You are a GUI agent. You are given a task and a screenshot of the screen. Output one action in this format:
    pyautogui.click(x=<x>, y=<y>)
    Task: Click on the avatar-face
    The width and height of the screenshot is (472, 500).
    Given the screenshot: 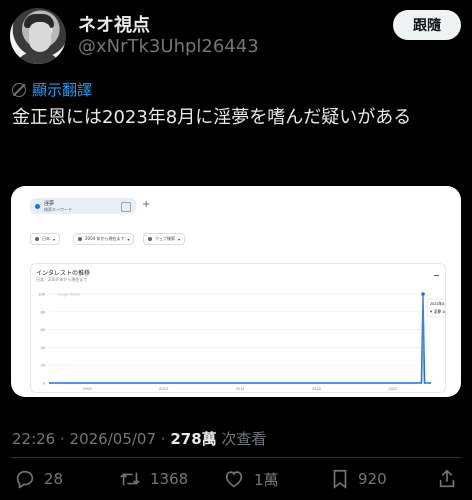 What is the action you would take?
    pyautogui.click(x=40, y=37)
    